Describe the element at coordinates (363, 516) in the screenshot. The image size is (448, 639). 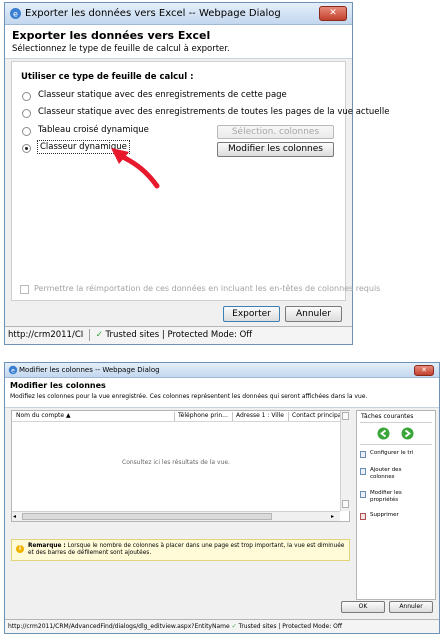
I see `delete-icon` at that location.